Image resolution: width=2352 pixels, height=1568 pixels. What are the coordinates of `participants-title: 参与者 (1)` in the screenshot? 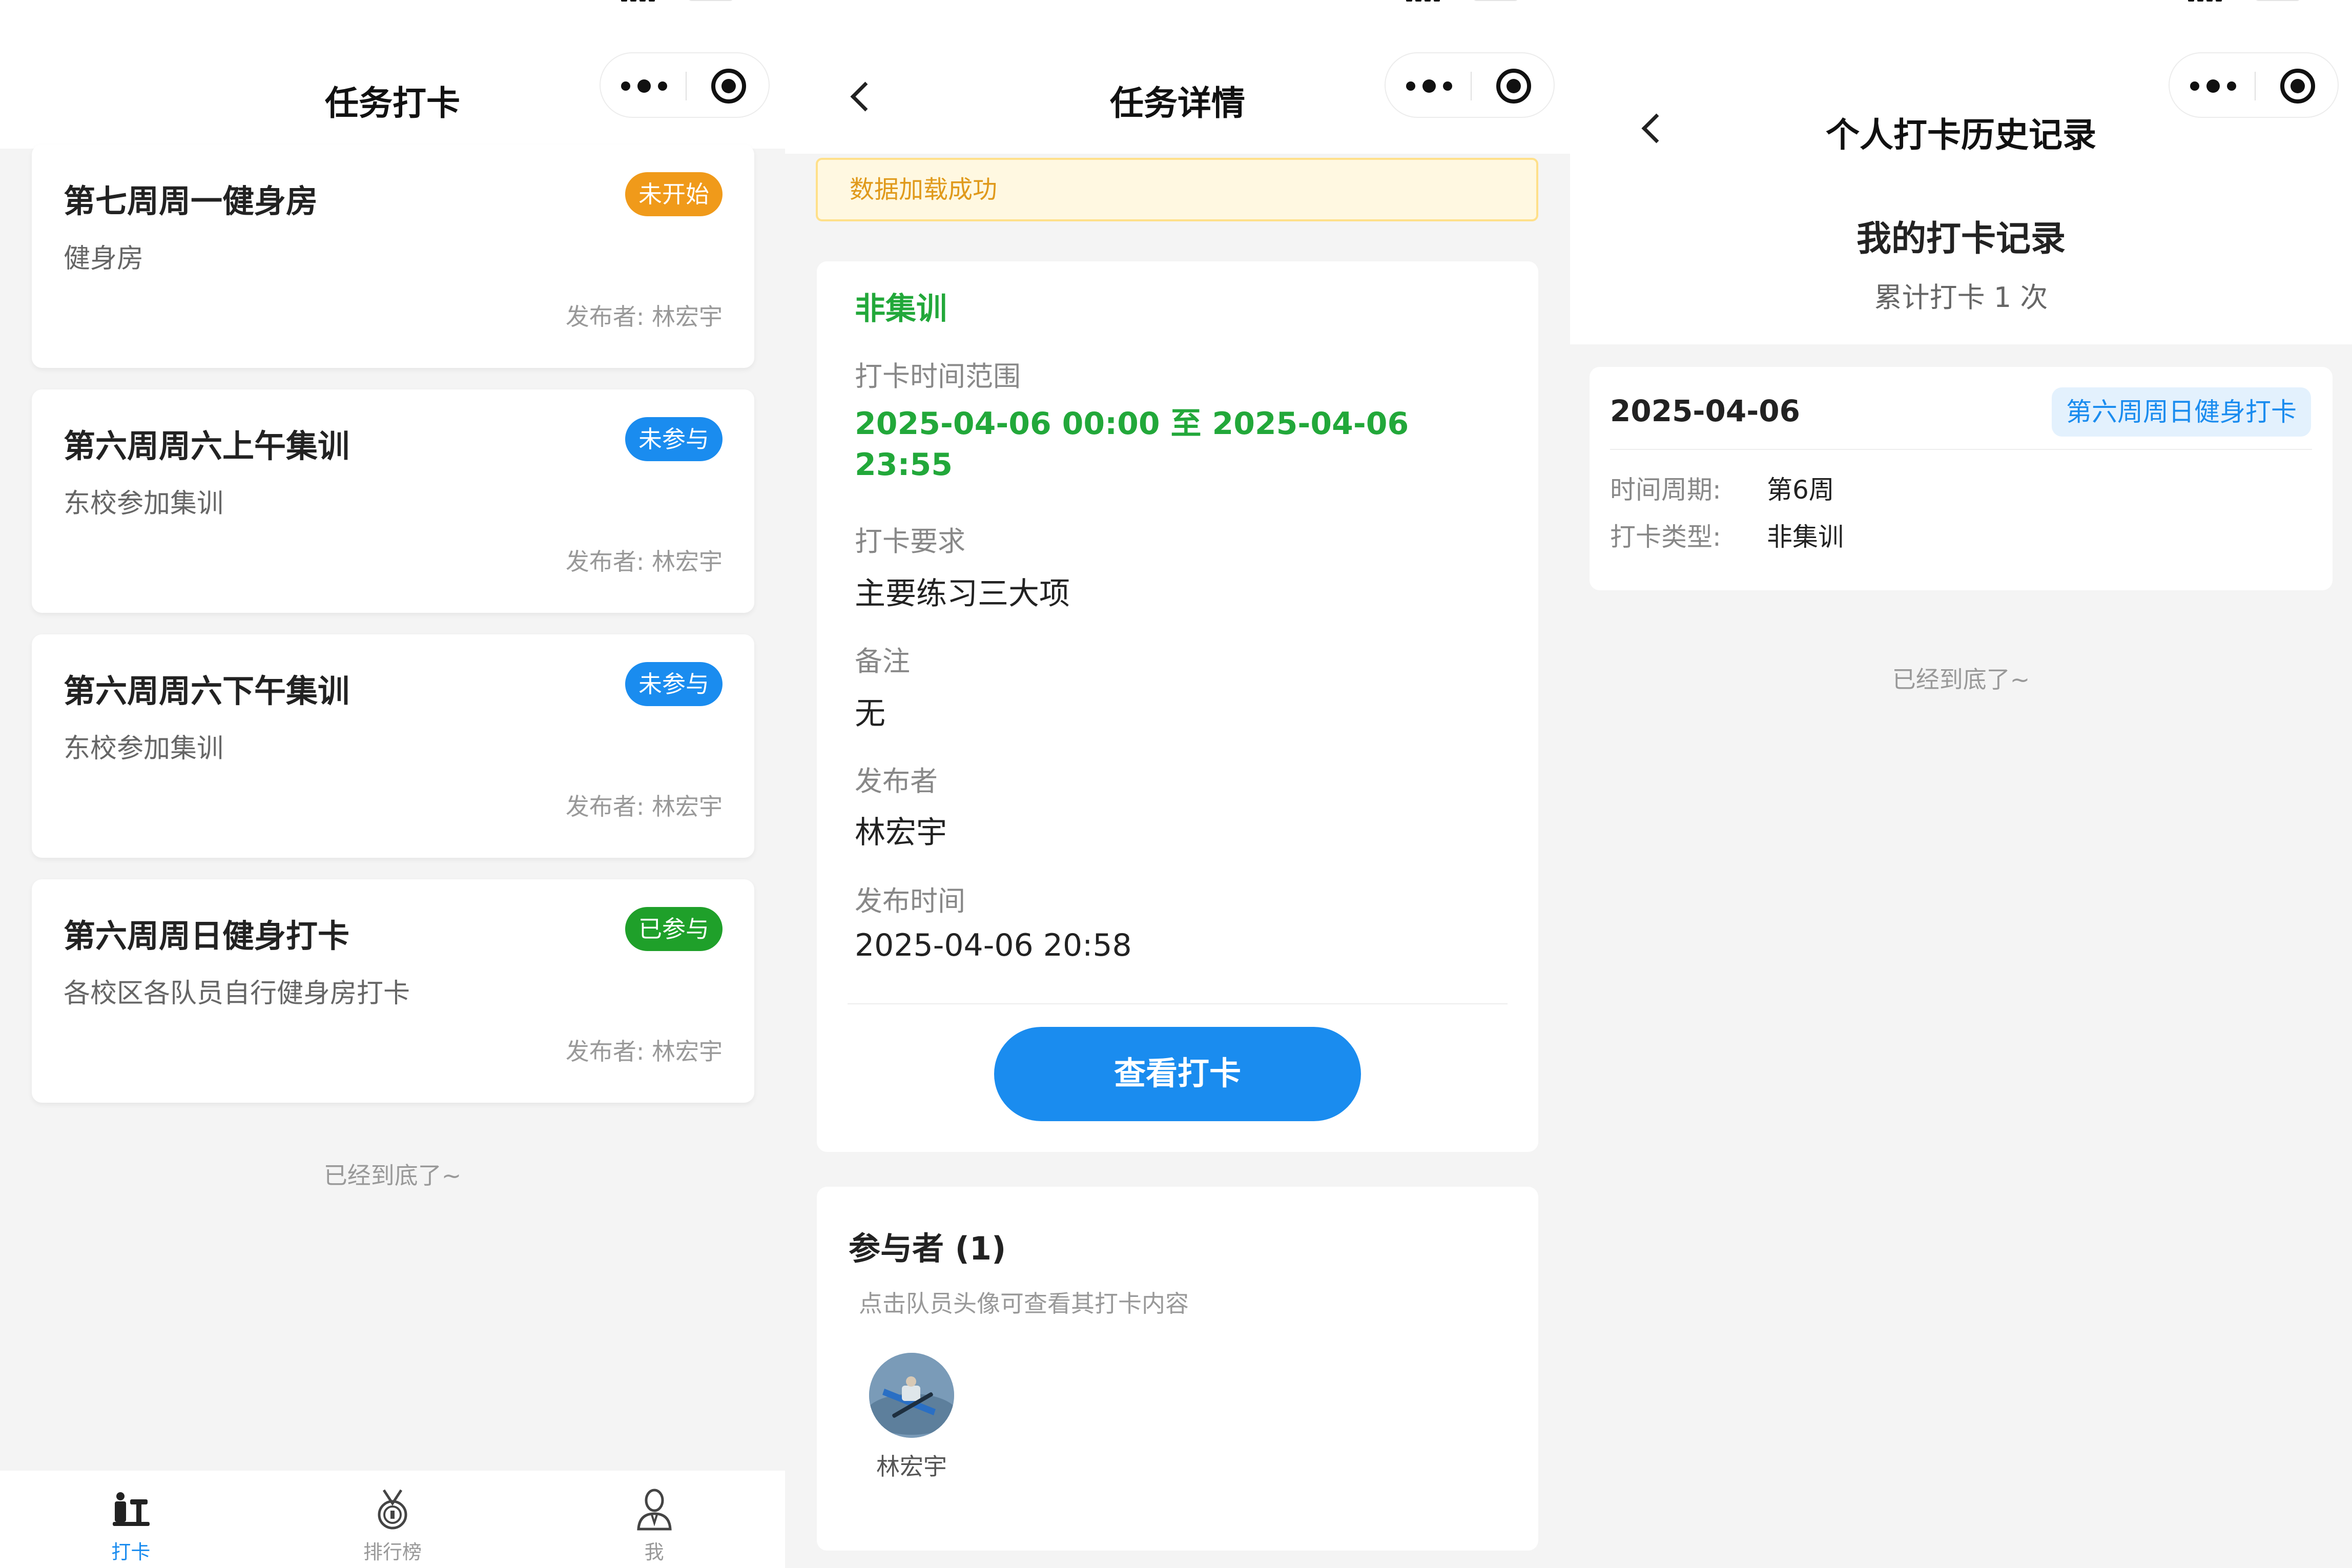 It's located at (927, 1248).